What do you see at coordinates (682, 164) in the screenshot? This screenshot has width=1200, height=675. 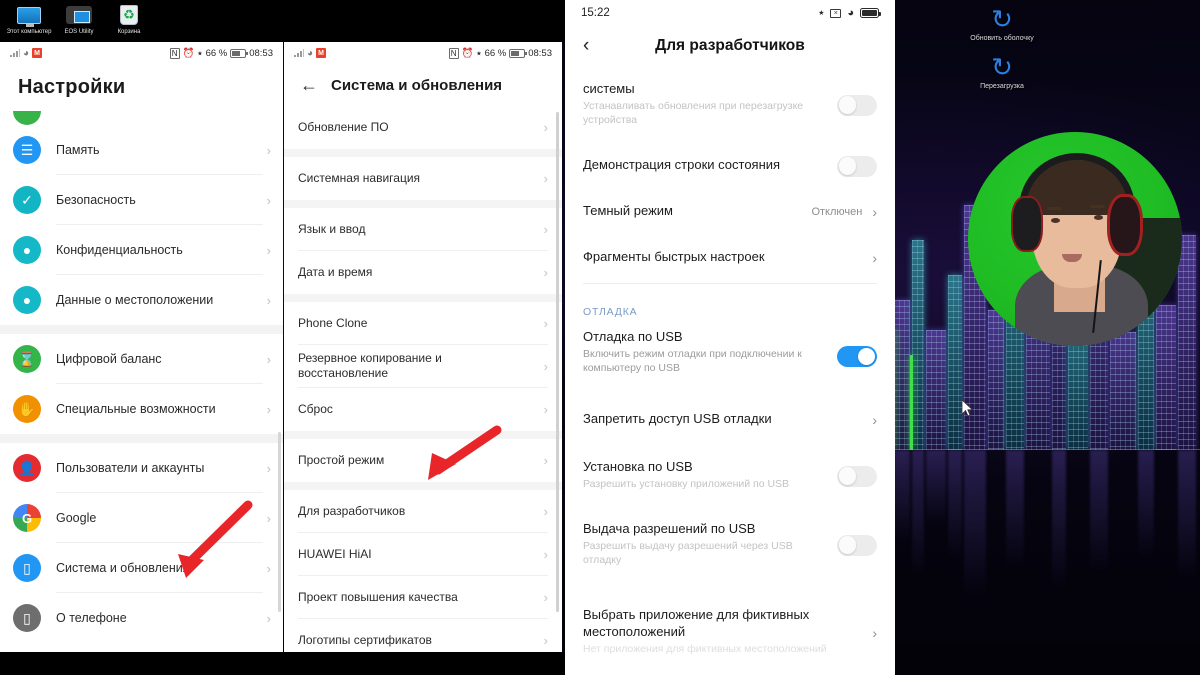 I see `dev-row-title: Демонстрация строки состояния` at bounding box center [682, 164].